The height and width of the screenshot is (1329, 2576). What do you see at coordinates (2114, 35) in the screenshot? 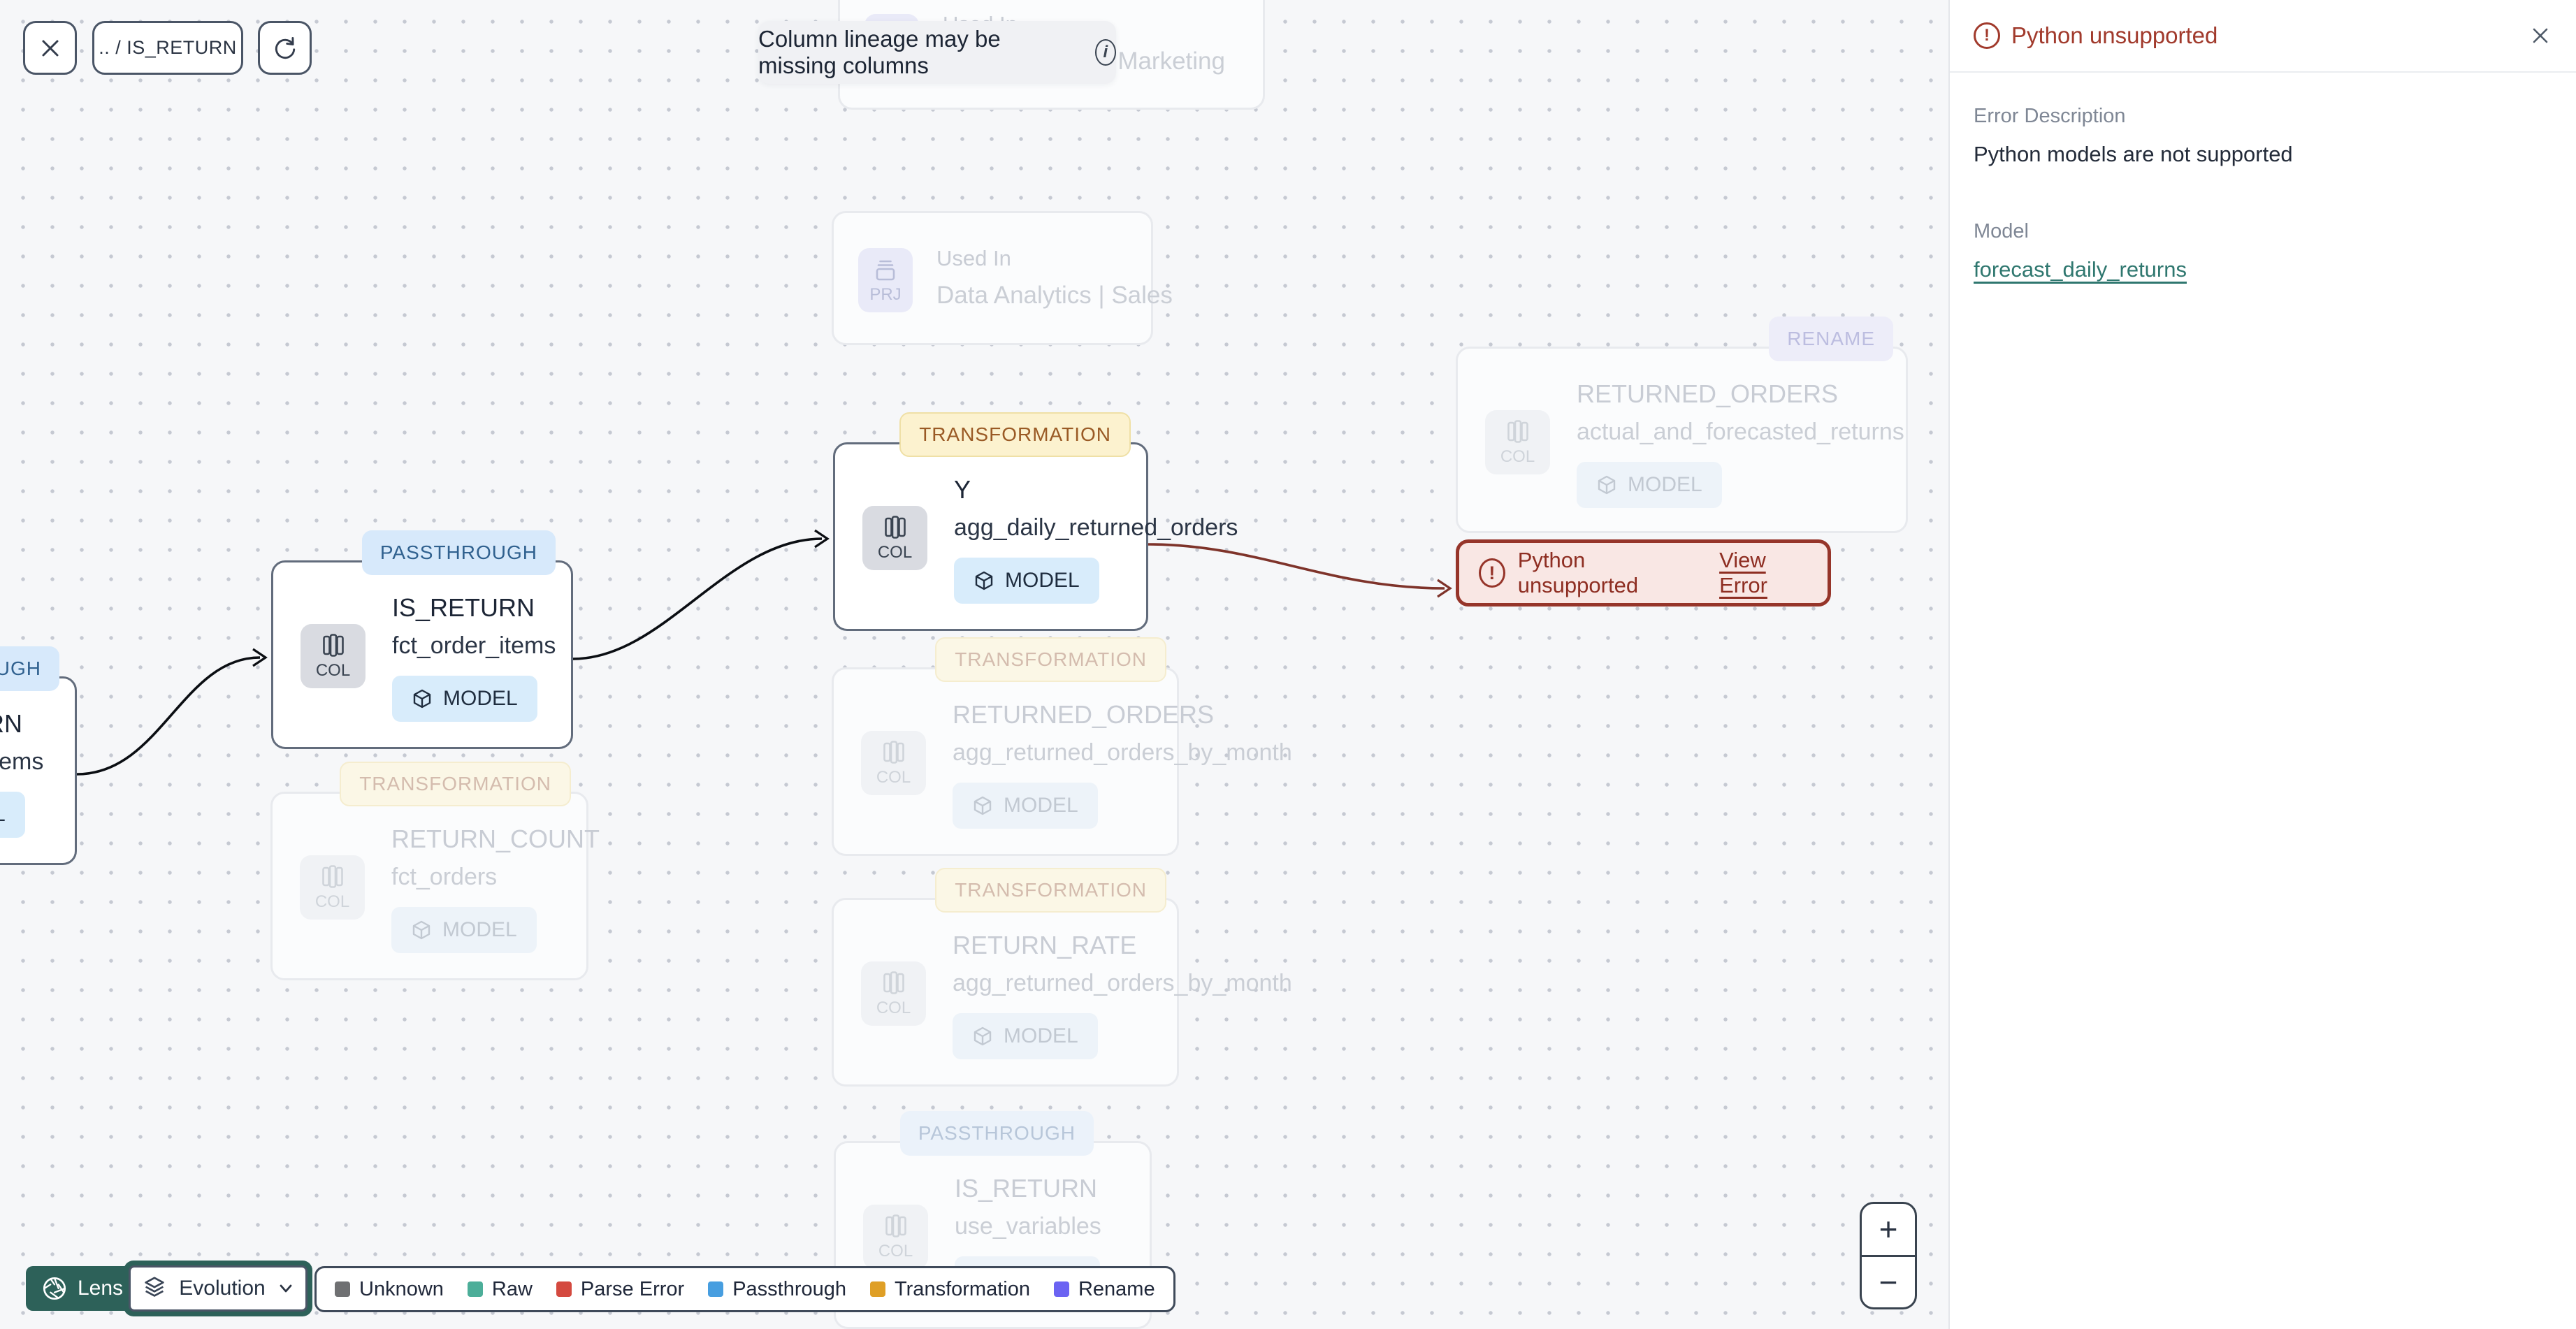
I see `panel-title: Python unsupported` at bounding box center [2114, 35].